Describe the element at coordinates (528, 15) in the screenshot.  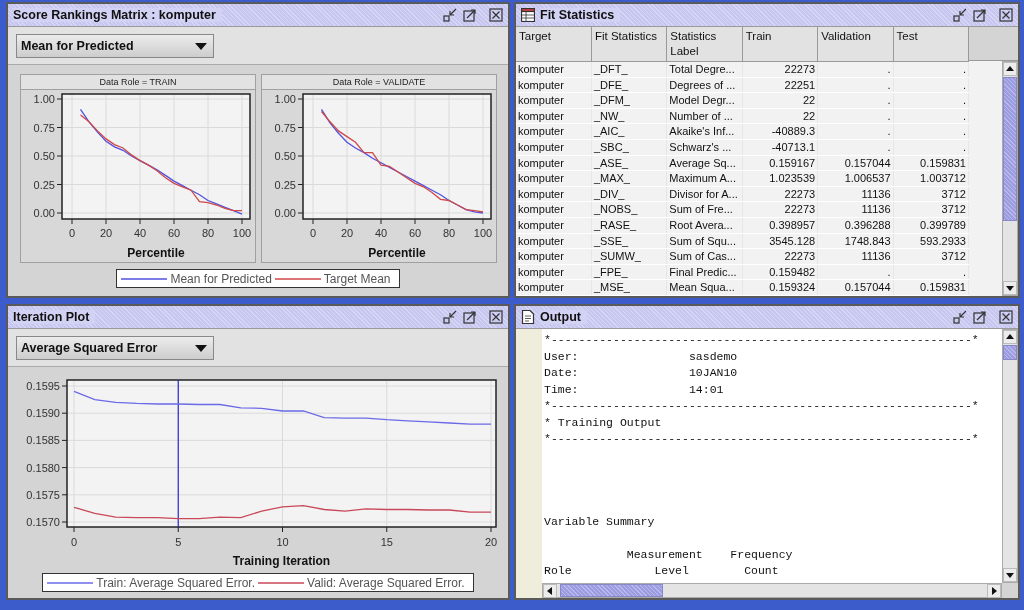
I see `table-icon` at that location.